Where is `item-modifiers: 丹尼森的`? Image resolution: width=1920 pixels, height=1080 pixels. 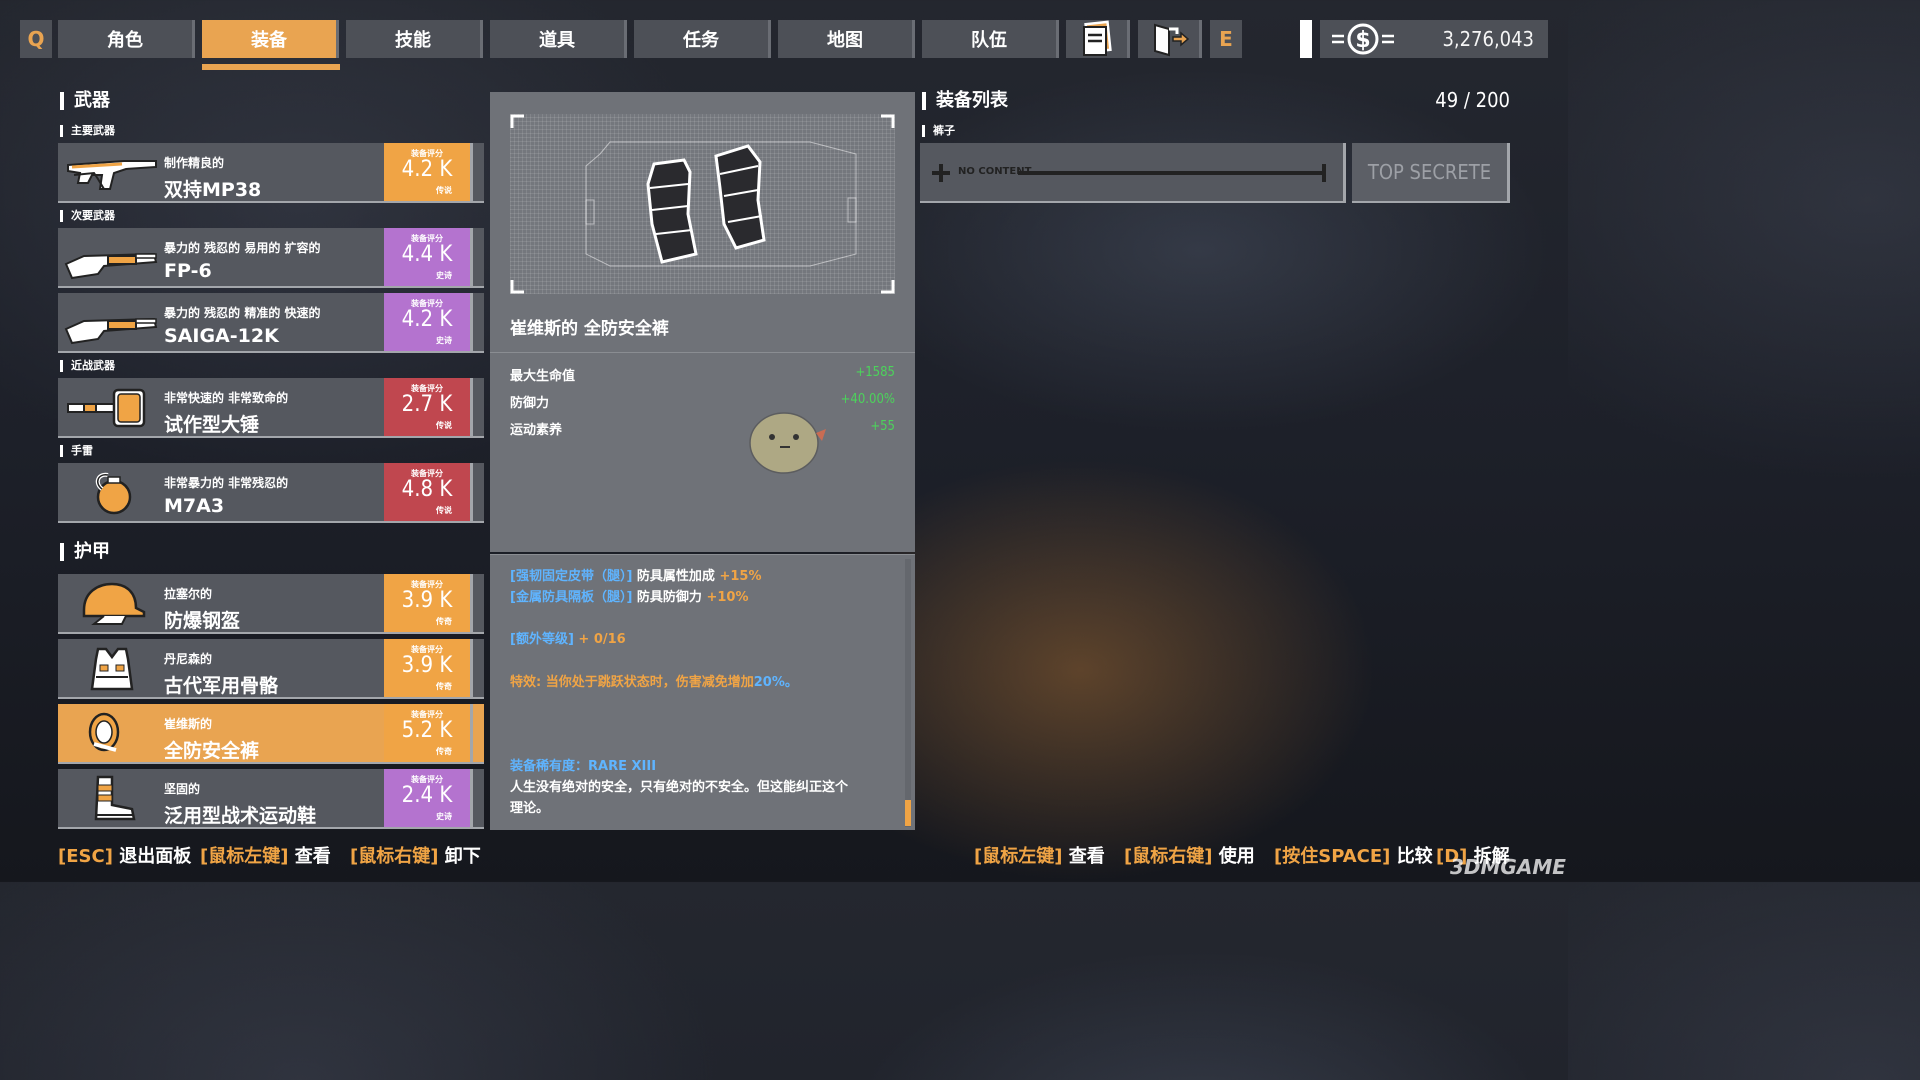 item-modifiers: 丹尼森的 is located at coordinates (188, 659).